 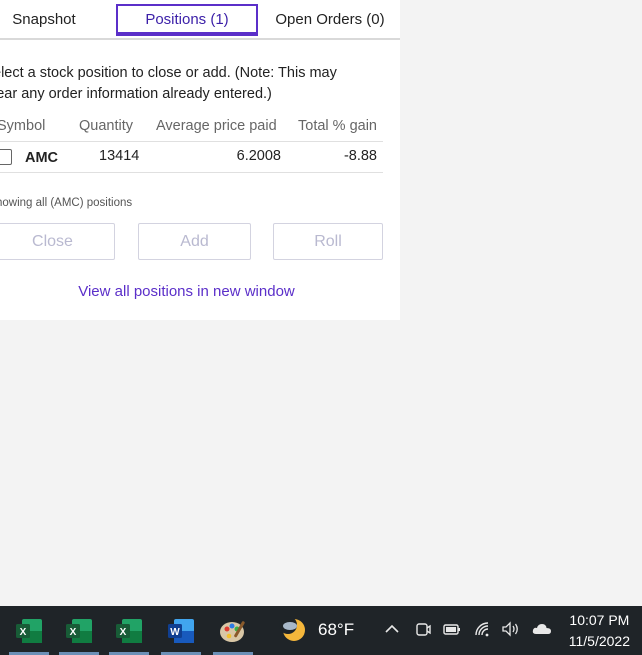 I want to click on tab-snapshot: Snapshot, so click(x=44, y=20).